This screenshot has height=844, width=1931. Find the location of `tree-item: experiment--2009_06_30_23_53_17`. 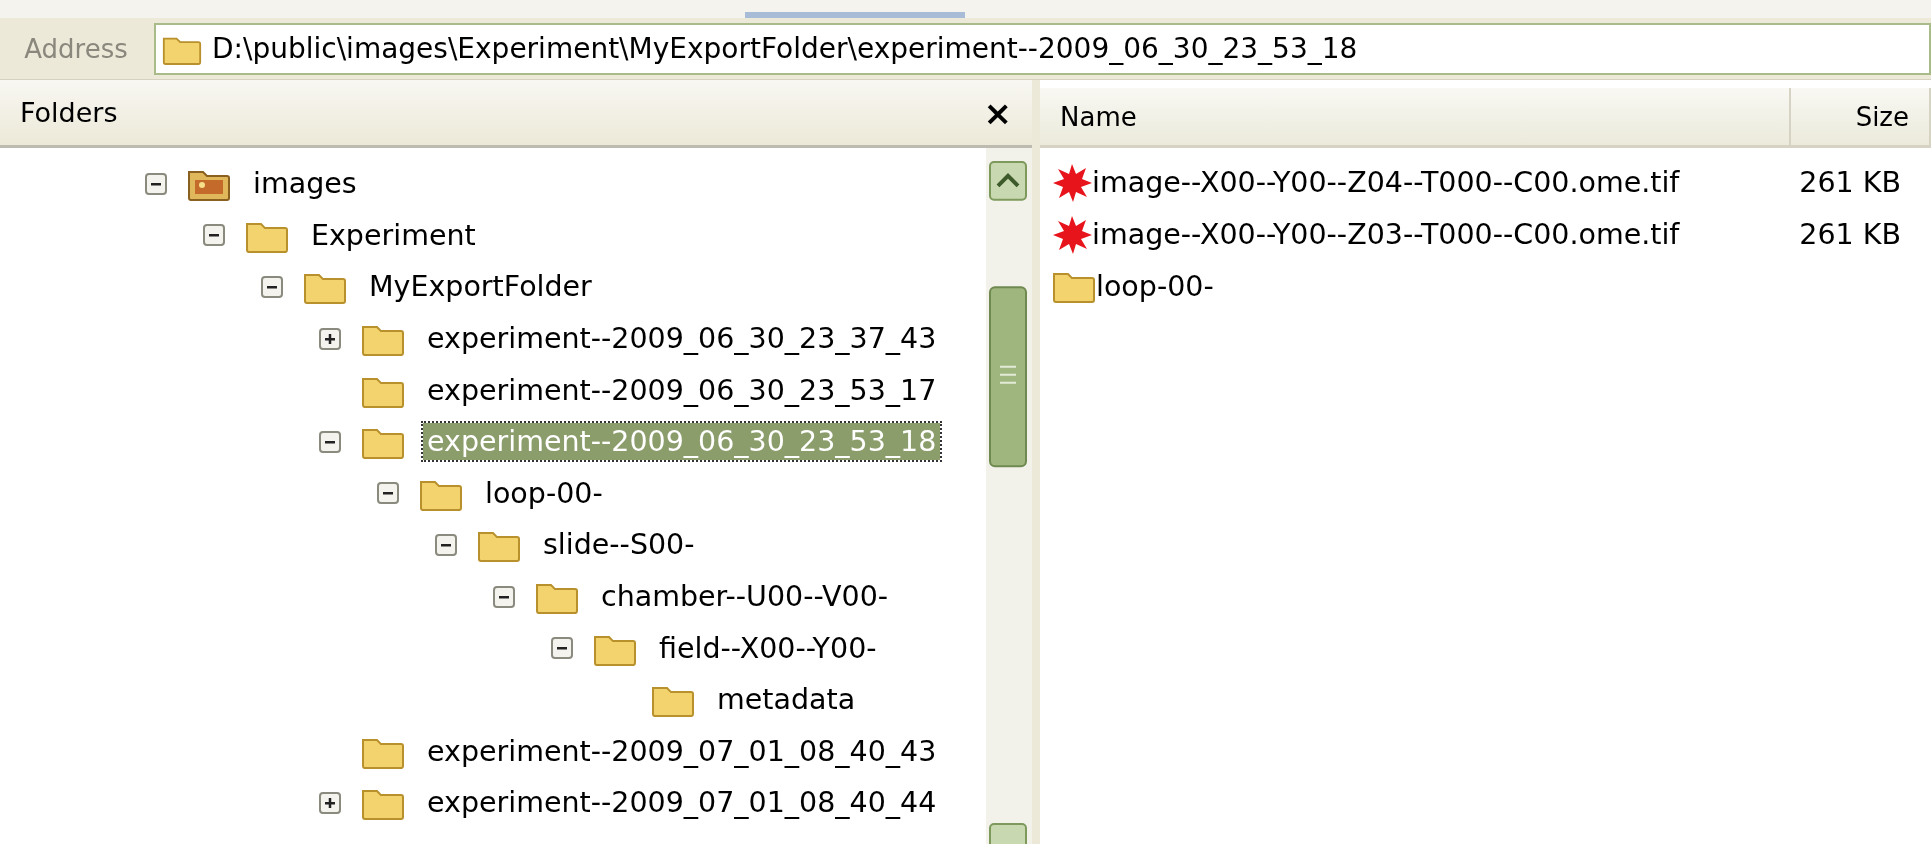

tree-item: experiment--2009_06_30_23_53_17 is located at coordinates (682, 390).